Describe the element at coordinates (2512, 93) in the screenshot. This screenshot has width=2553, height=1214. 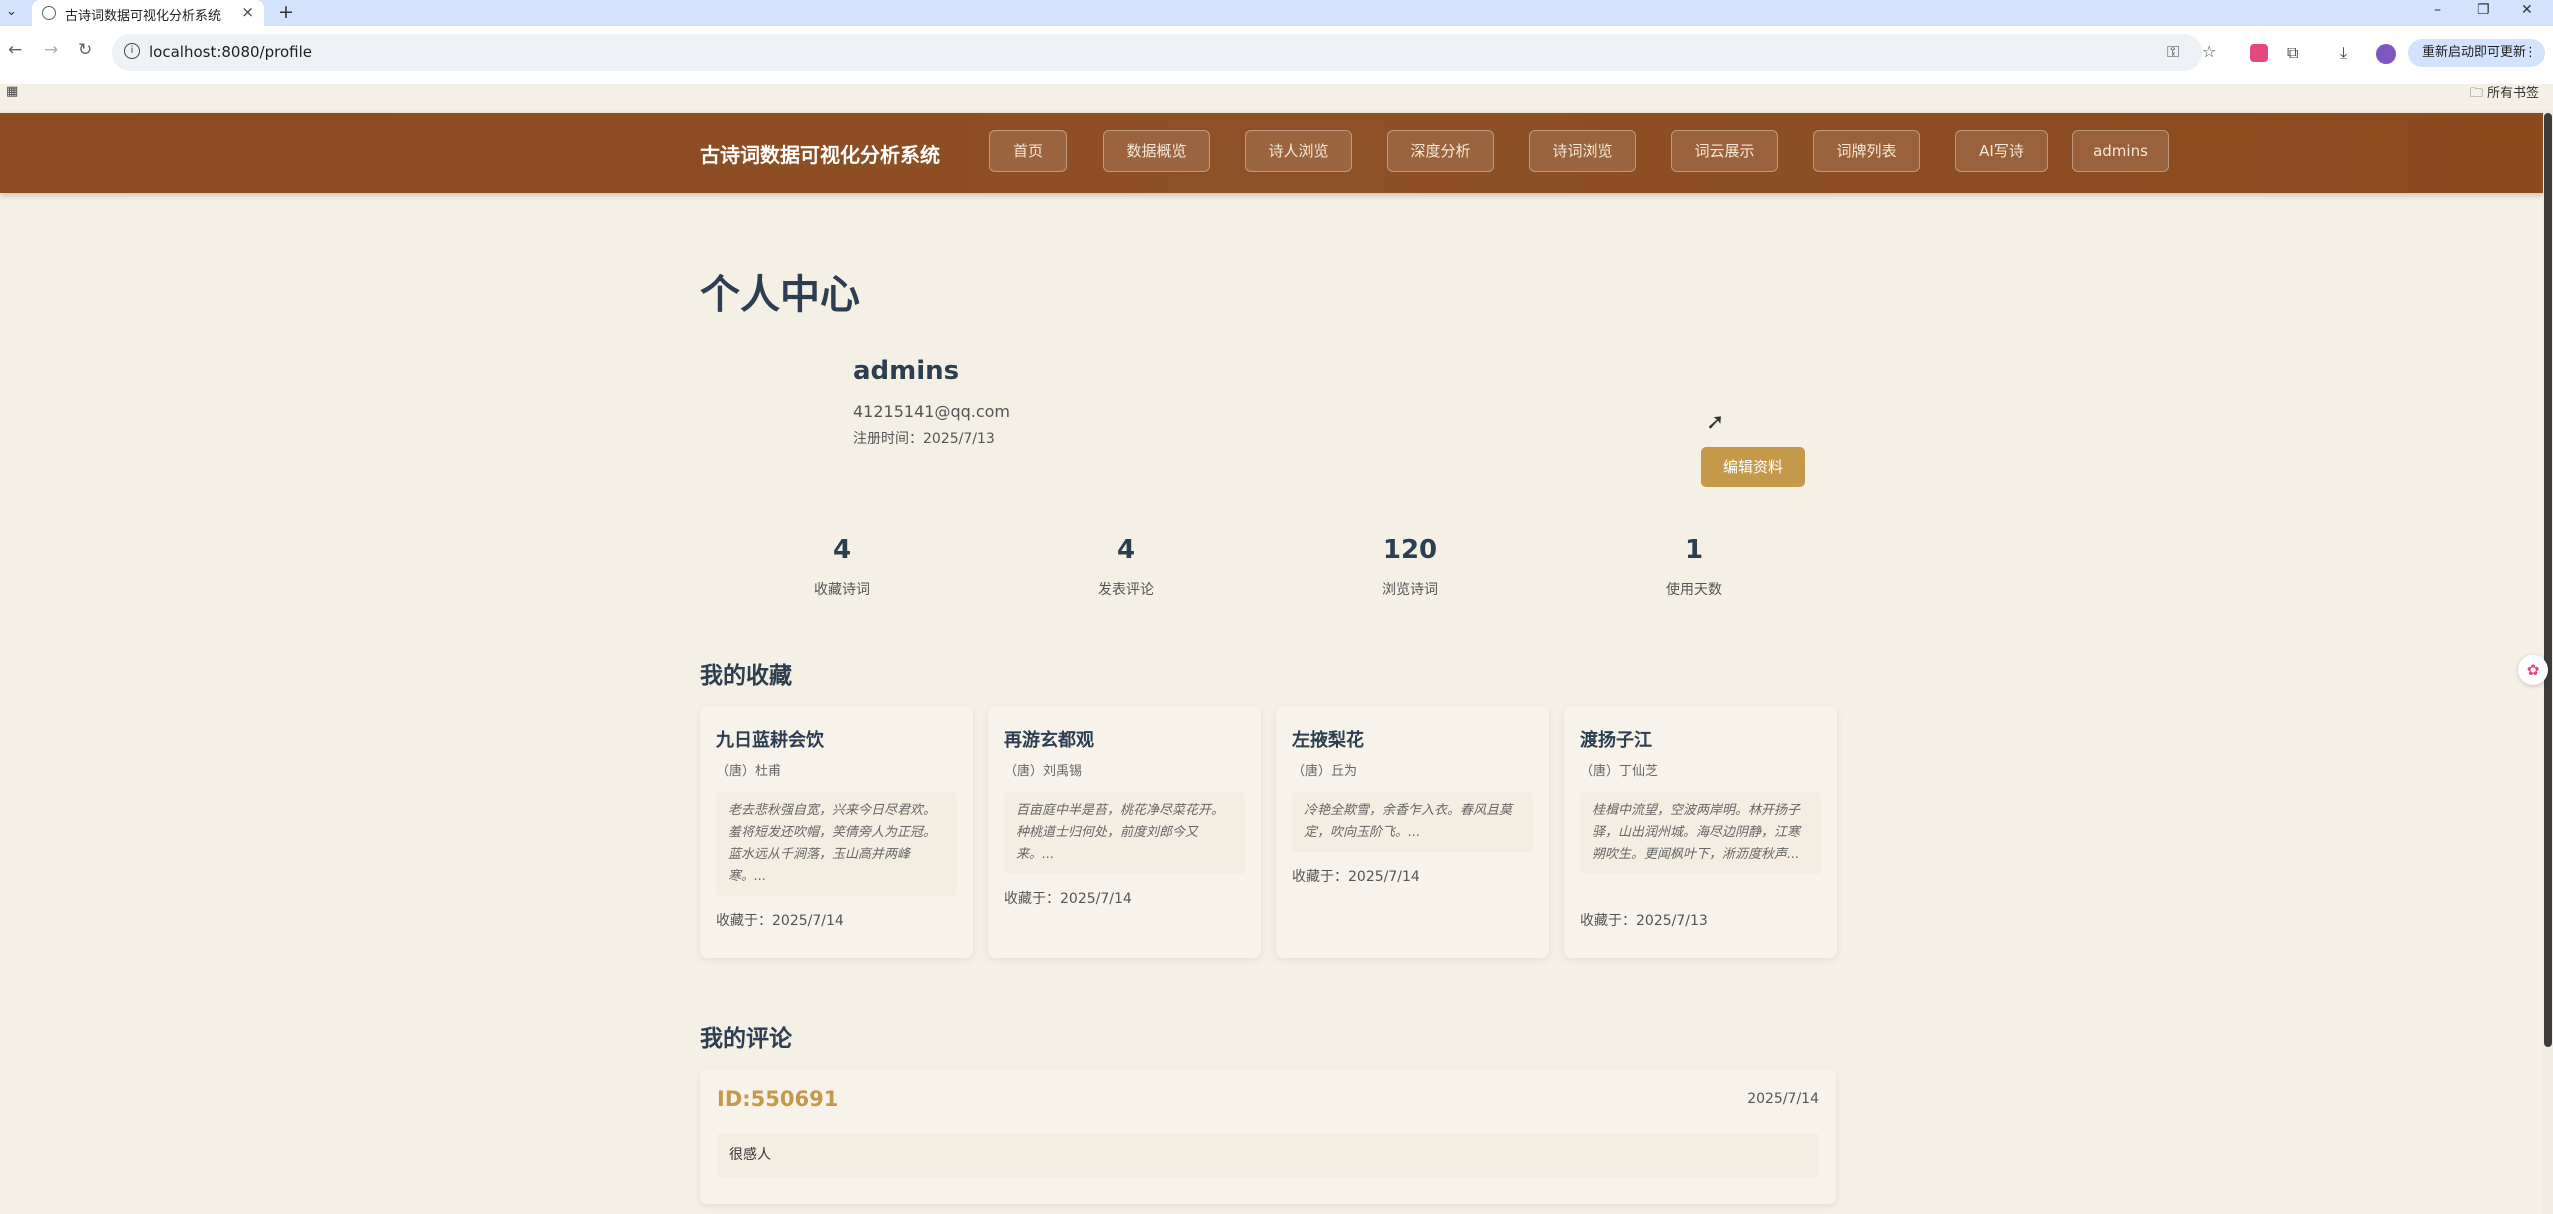
I see `all-bookmarks-label: 所有书签` at that location.